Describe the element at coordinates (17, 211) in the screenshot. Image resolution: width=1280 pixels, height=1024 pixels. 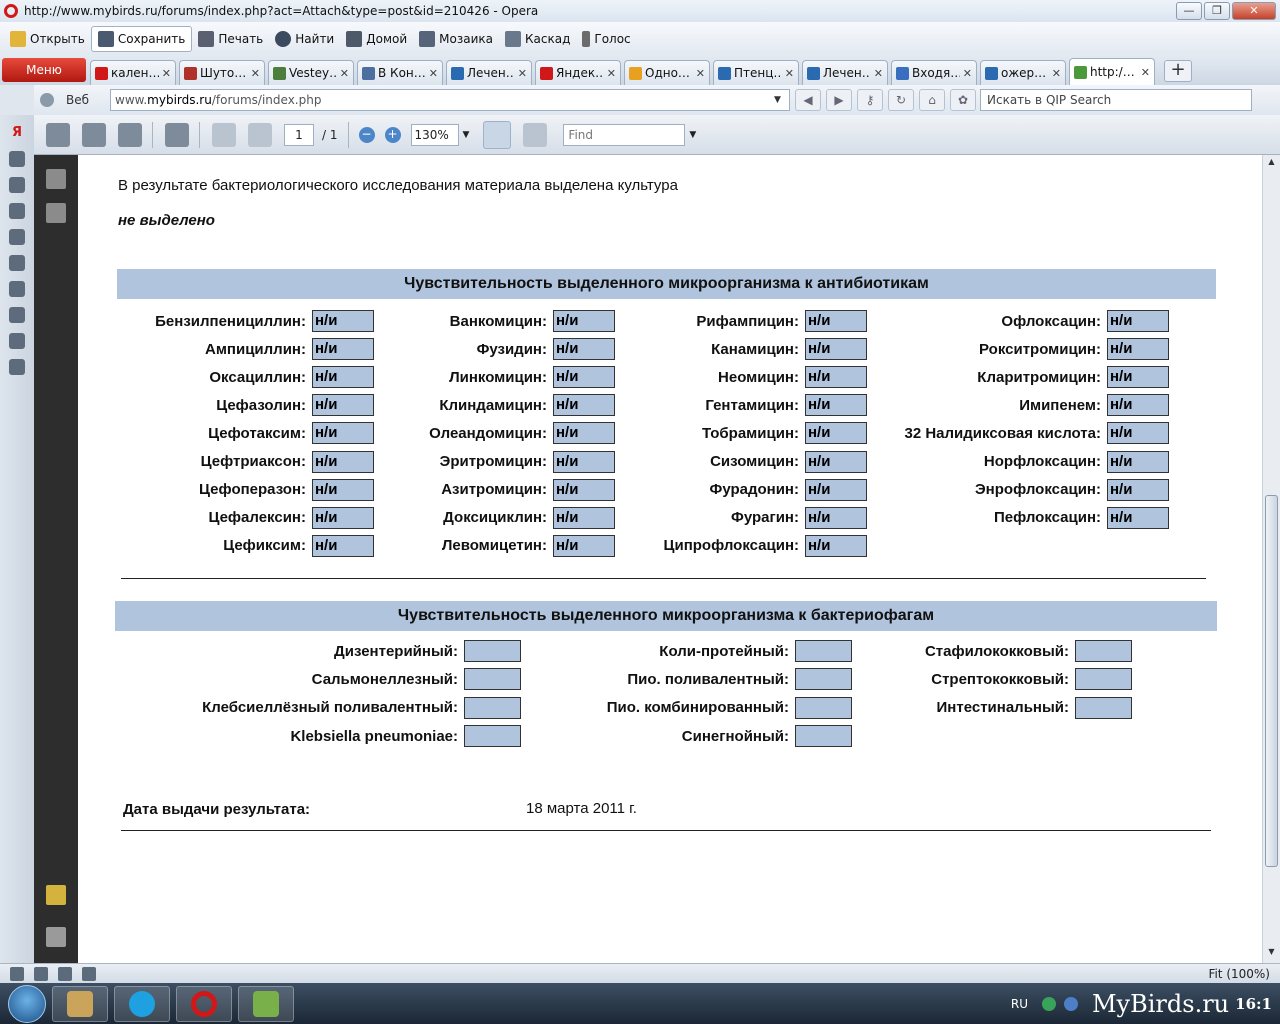
I see `unite-icon` at that location.